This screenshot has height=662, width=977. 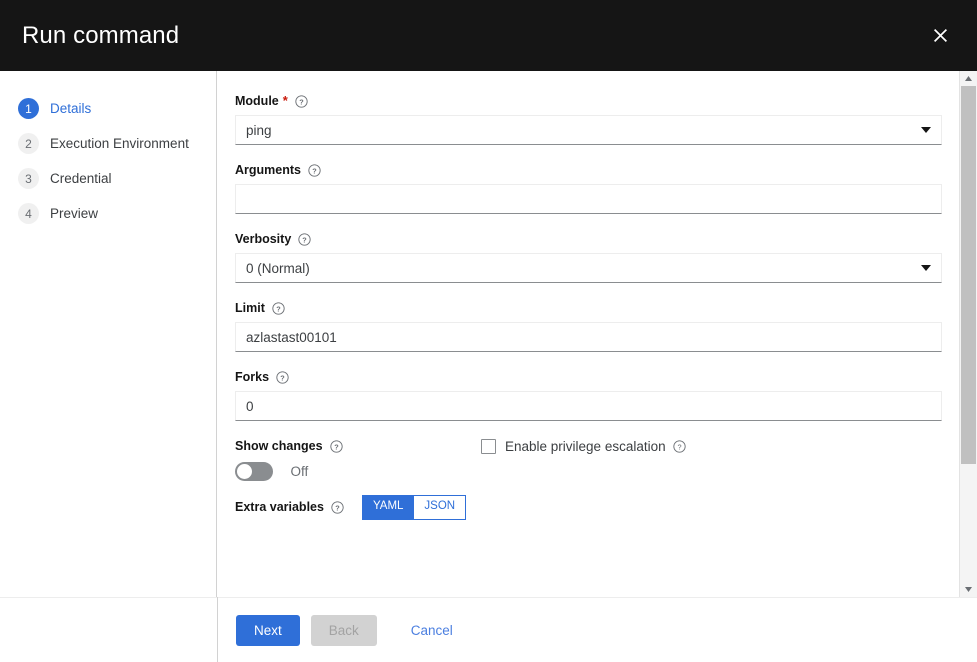 I want to click on caret-down-icon, so click(x=968, y=589).